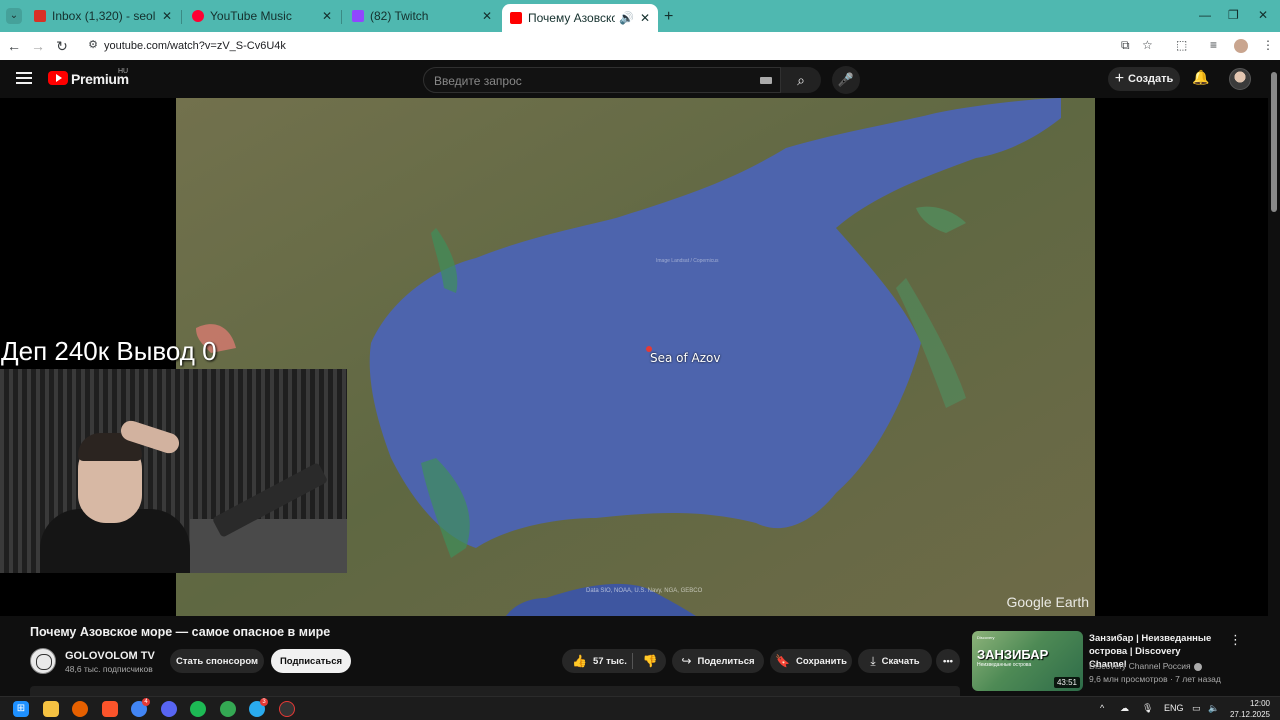 The height and width of the screenshot is (720, 1280). Describe the element at coordinates (14, 16) in the screenshot. I see `tab-search-button: ⌄` at that location.